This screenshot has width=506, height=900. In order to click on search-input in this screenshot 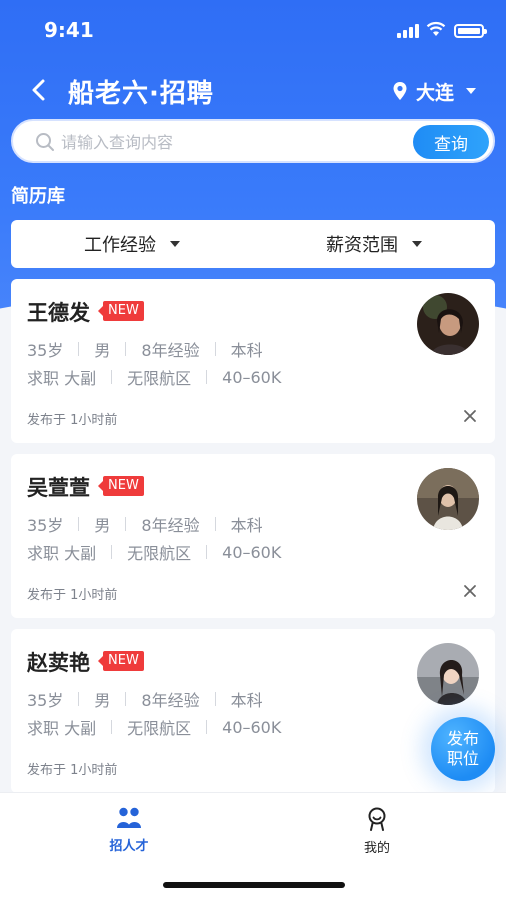, I will do `click(236, 142)`.